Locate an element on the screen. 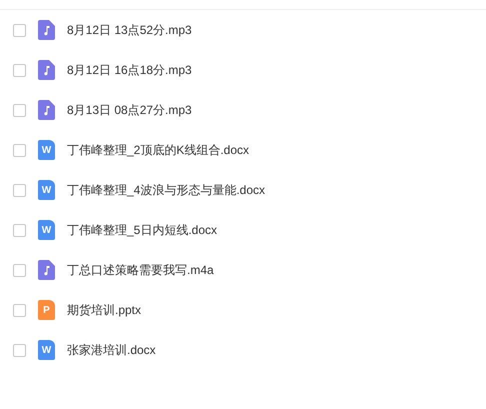 Image resolution: width=486 pixels, height=409 pixels. file-name: 8月13日 08点27分.mp3 is located at coordinates (129, 110).